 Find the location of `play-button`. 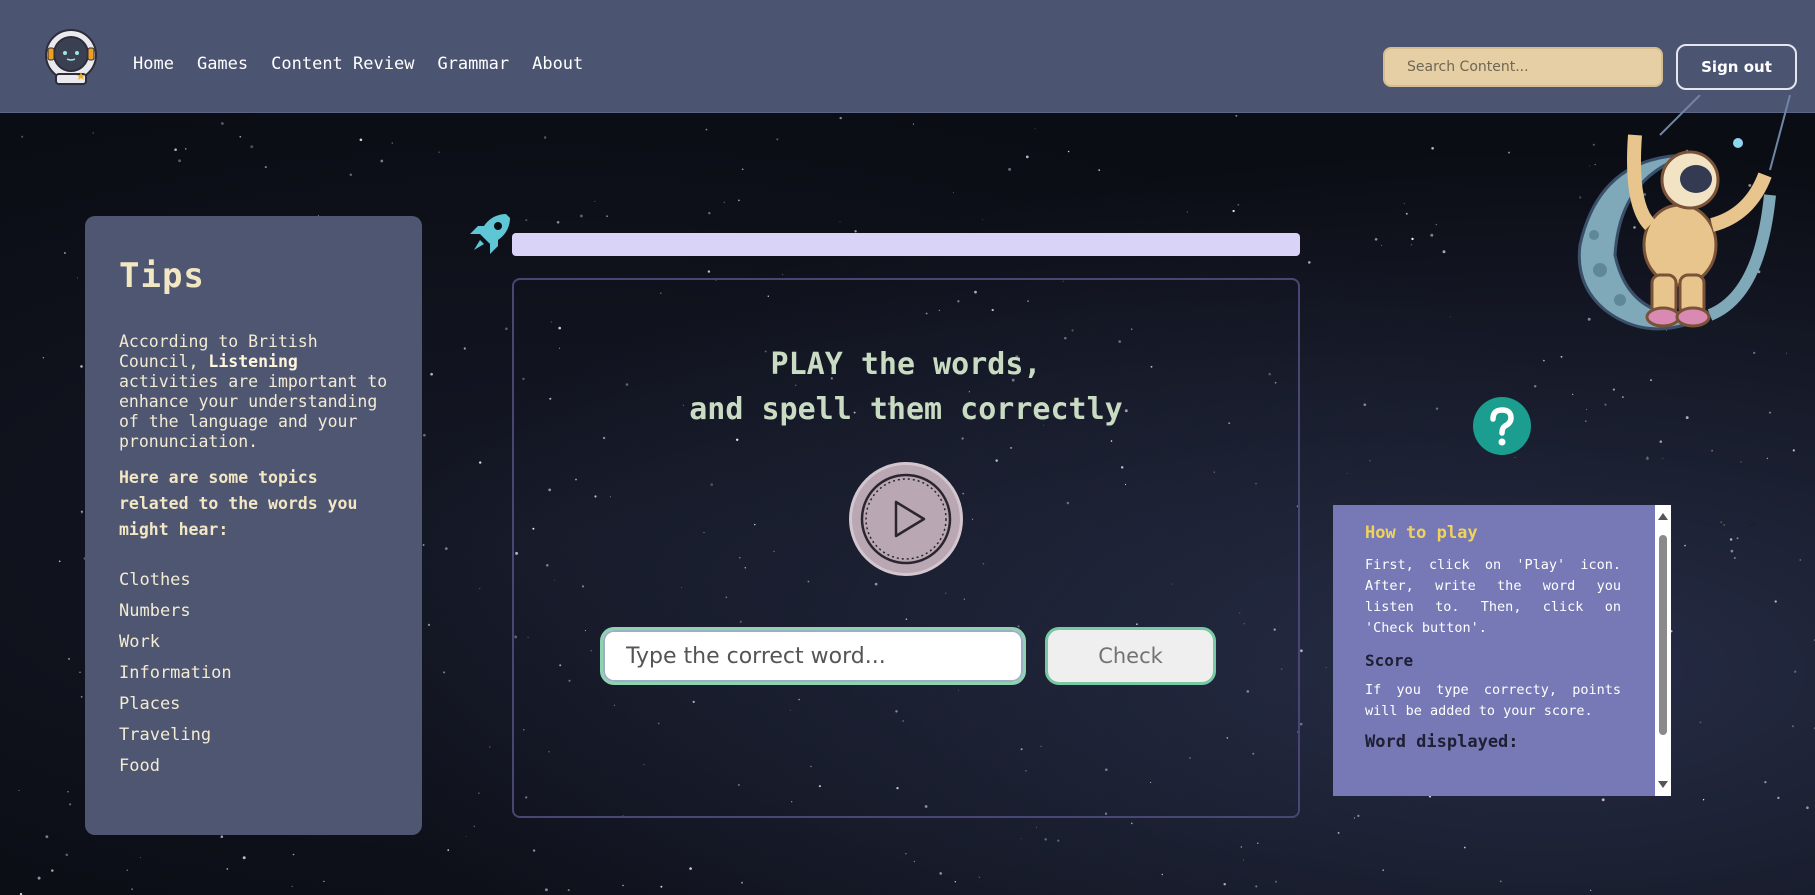

play-button is located at coordinates (906, 519).